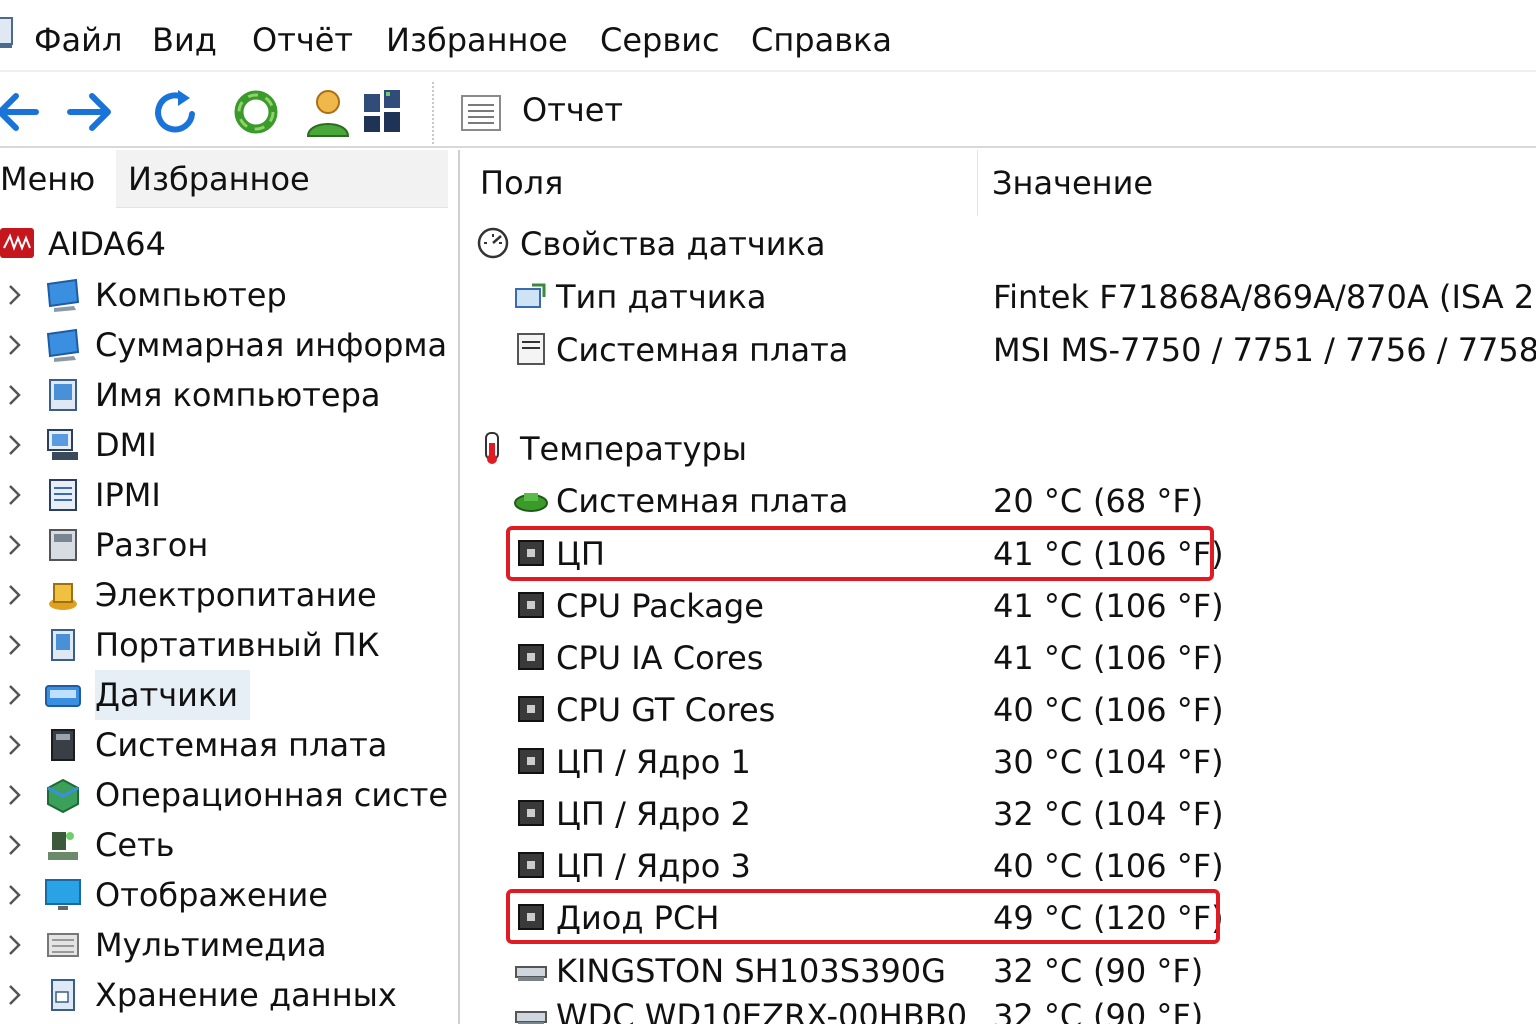 The image size is (1536, 1024). What do you see at coordinates (184, 40) in the screenshot?
I see `menu-view: Вид` at bounding box center [184, 40].